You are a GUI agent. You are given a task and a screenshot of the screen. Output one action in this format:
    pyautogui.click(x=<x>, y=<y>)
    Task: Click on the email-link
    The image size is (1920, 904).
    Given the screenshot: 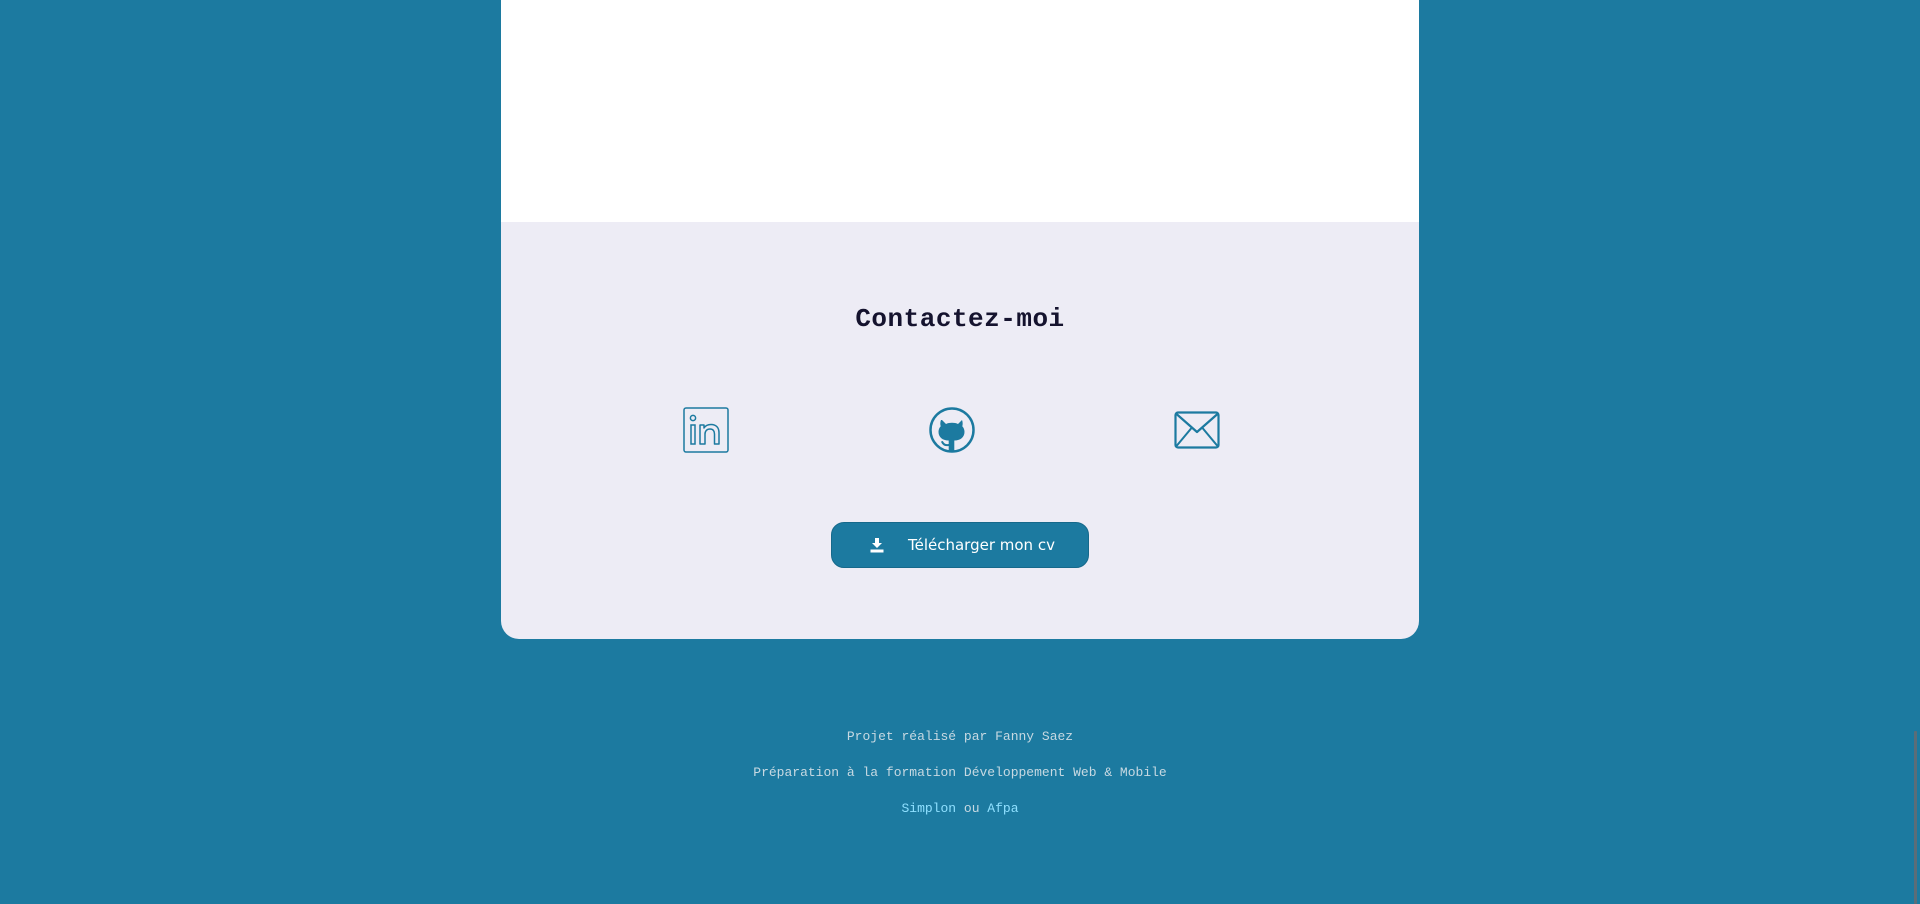 What is the action you would take?
    pyautogui.click(x=1197, y=430)
    